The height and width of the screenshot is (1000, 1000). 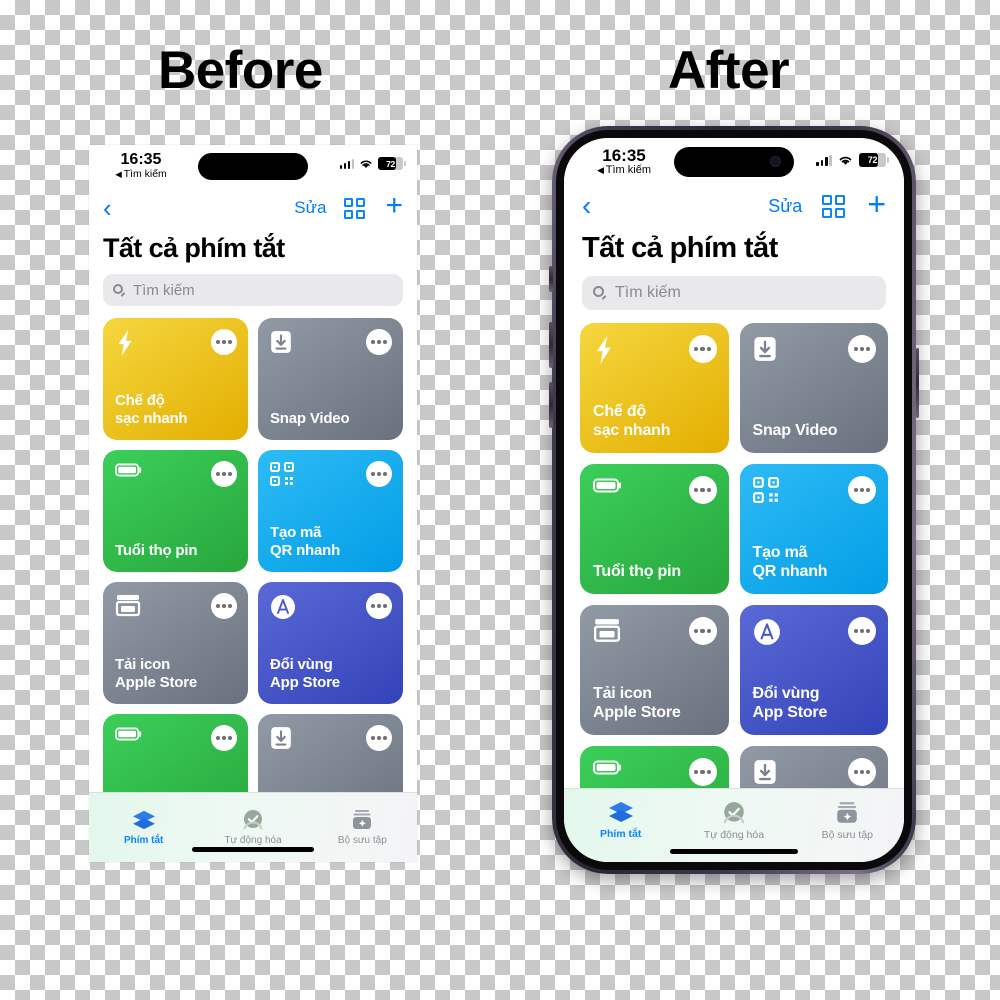 I want to click on volume-up-button, so click(x=551, y=345).